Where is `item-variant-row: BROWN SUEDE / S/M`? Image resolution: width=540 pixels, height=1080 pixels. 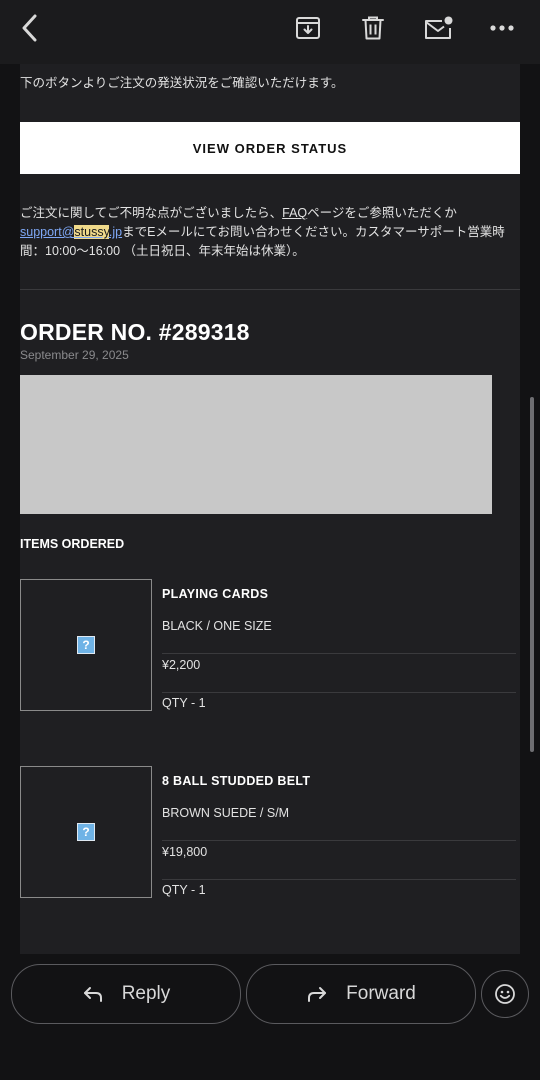 item-variant-row: BROWN SUEDE / S/M is located at coordinates (339, 821).